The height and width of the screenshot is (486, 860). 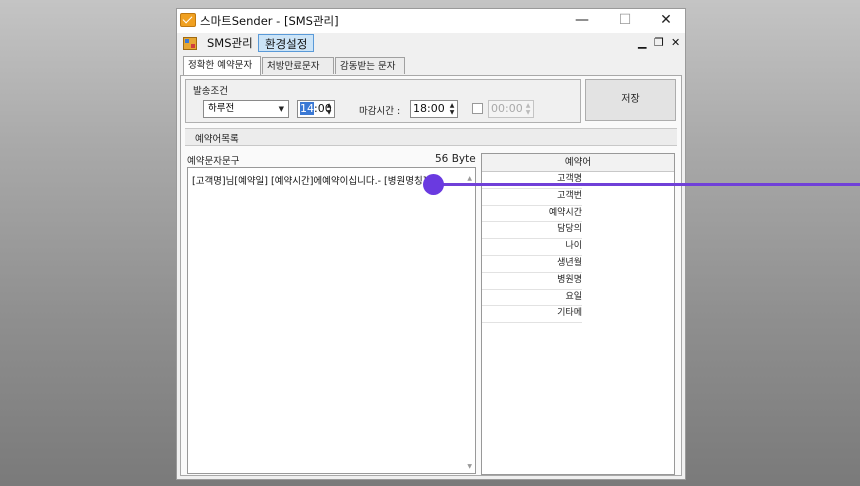 I want to click on minimize-button: —, so click(x=582, y=20).